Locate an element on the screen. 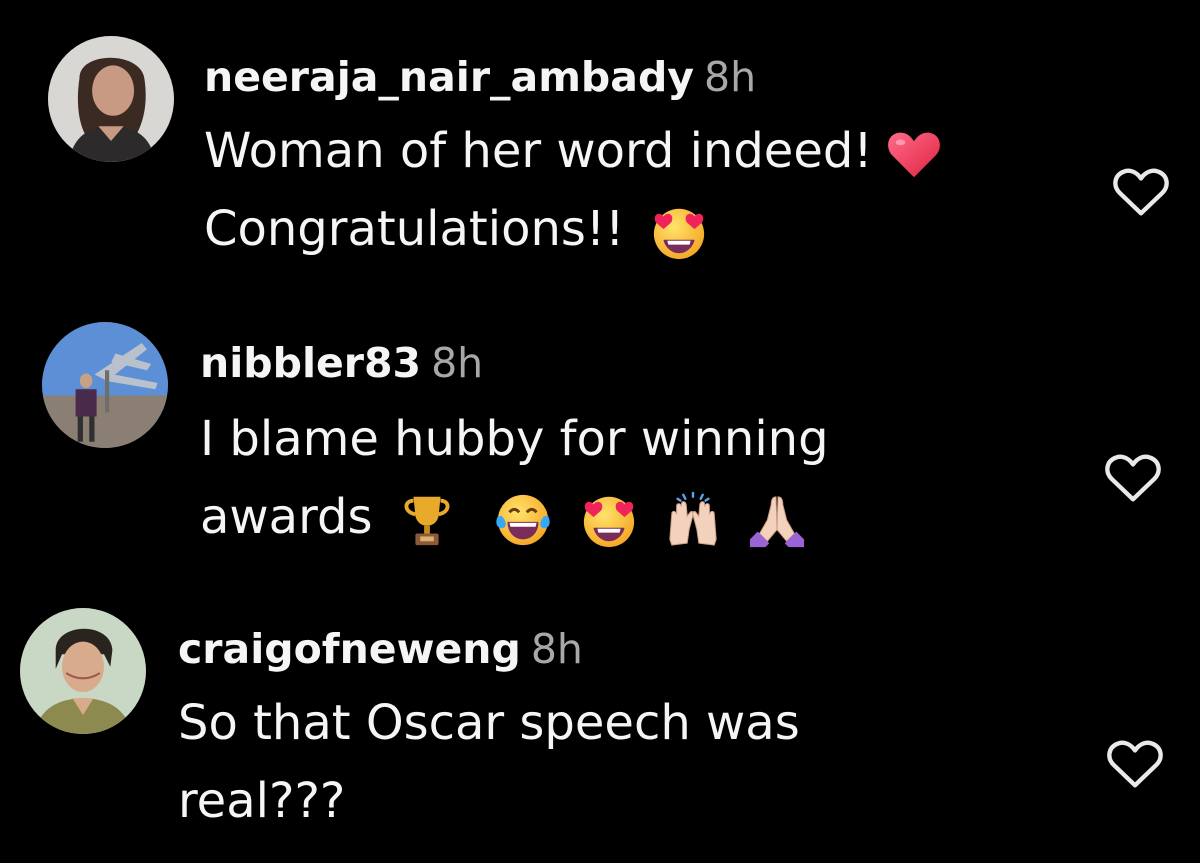  comment-text-line-1: So that Oscar speech was is located at coordinates (489, 723).